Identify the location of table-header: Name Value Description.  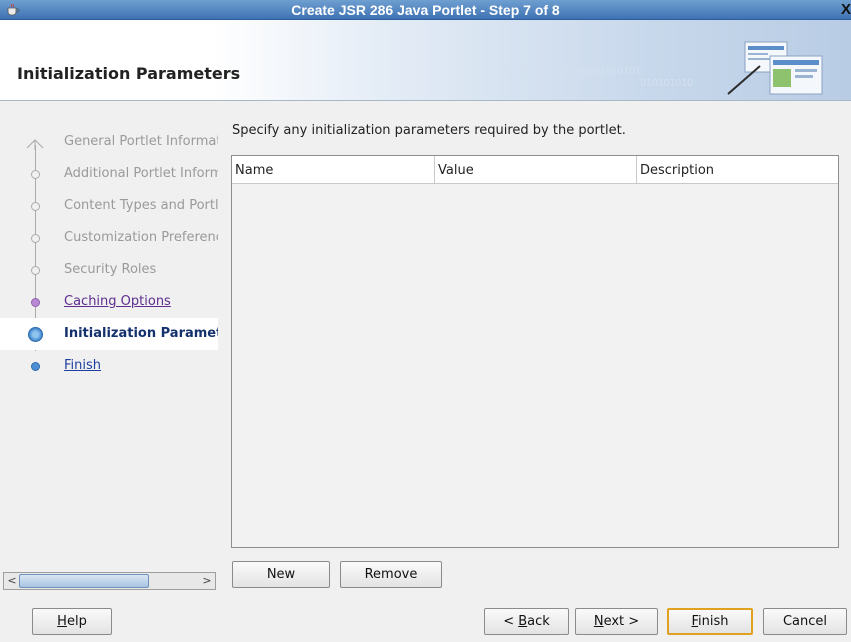
(535, 170).